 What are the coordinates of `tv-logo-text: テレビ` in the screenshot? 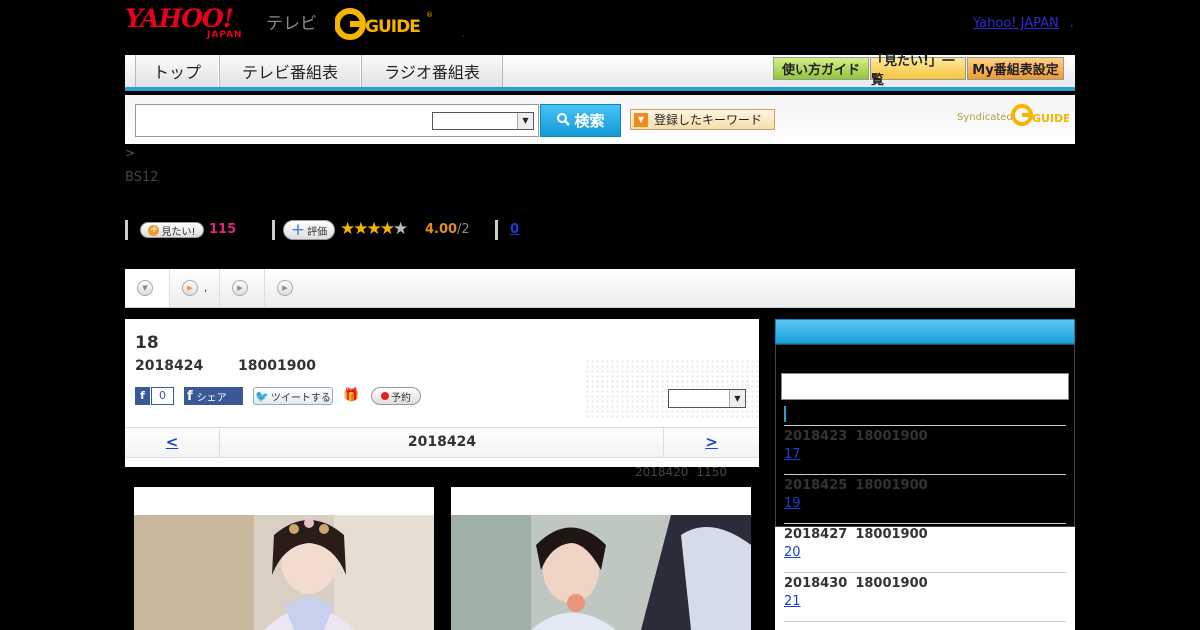 It's located at (291, 24).